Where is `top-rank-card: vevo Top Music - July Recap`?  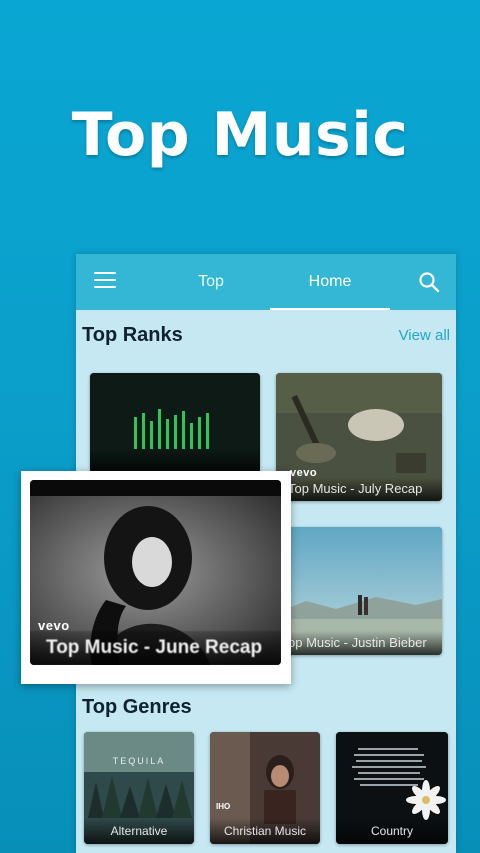
top-rank-card: vevo Top Music - July Recap is located at coordinates (359, 437).